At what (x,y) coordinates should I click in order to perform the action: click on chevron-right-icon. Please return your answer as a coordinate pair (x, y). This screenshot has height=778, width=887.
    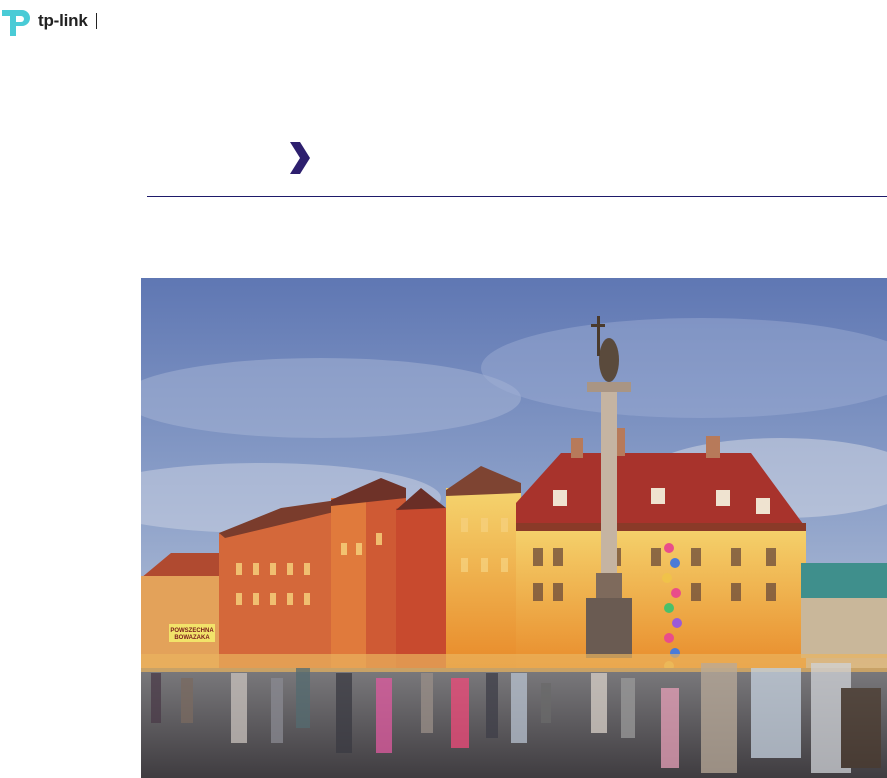
    Looking at the image, I should click on (299, 158).